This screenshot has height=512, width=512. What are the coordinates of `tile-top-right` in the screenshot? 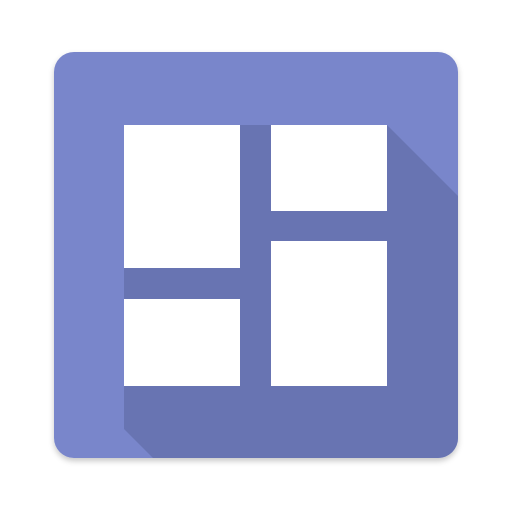 It's located at (329, 168).